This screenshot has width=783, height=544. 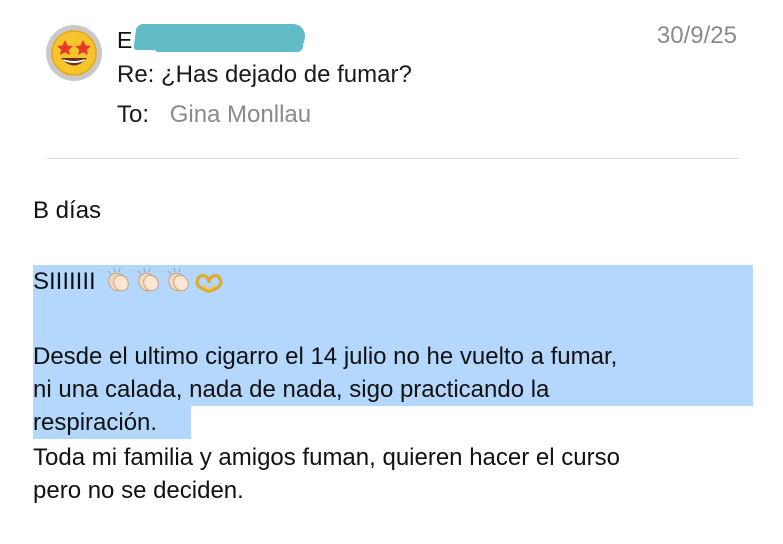 I want to click on recipient-row: To: Gina Monllau, so click(x=214, y=115).